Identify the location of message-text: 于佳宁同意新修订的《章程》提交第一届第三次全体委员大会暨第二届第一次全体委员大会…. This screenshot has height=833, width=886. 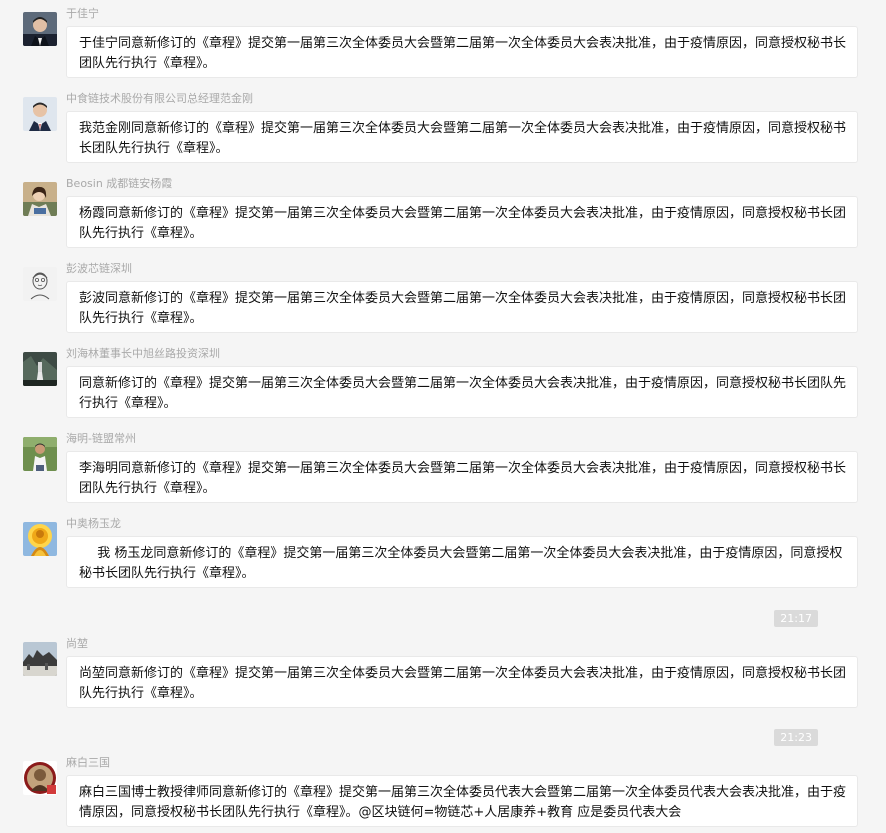
(463, 53).